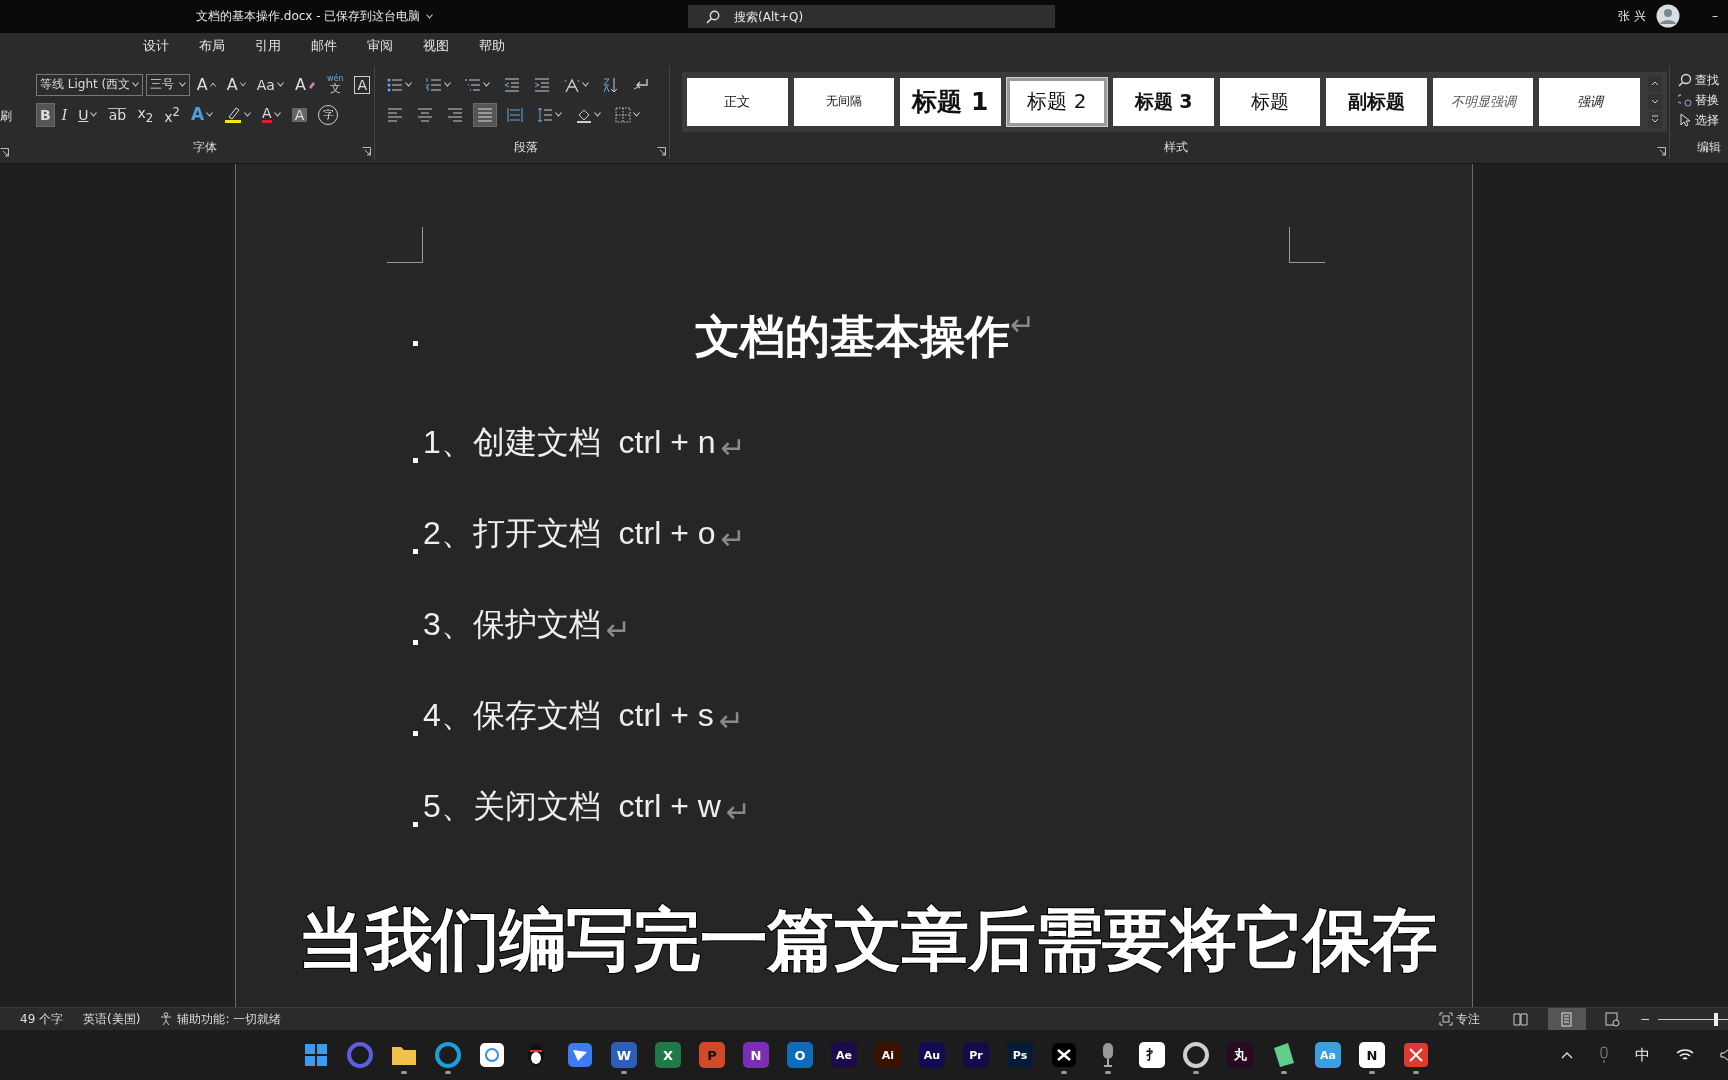 This screenshot has height=1080, width=1728. What do you see at coordinates (1632, 16) in the screenshot?
I see `user-name: 张 兴` at bounding box center [1632, 16].